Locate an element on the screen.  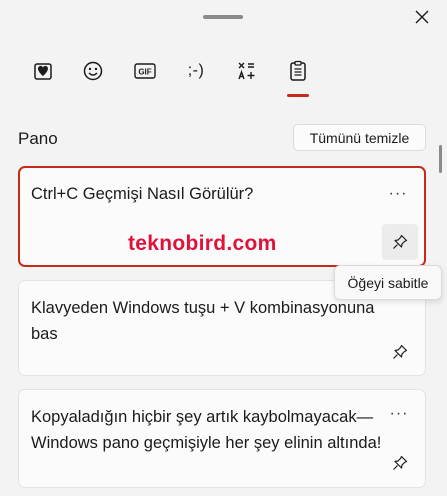
tab-favorites is located at coordinates (43, 71).